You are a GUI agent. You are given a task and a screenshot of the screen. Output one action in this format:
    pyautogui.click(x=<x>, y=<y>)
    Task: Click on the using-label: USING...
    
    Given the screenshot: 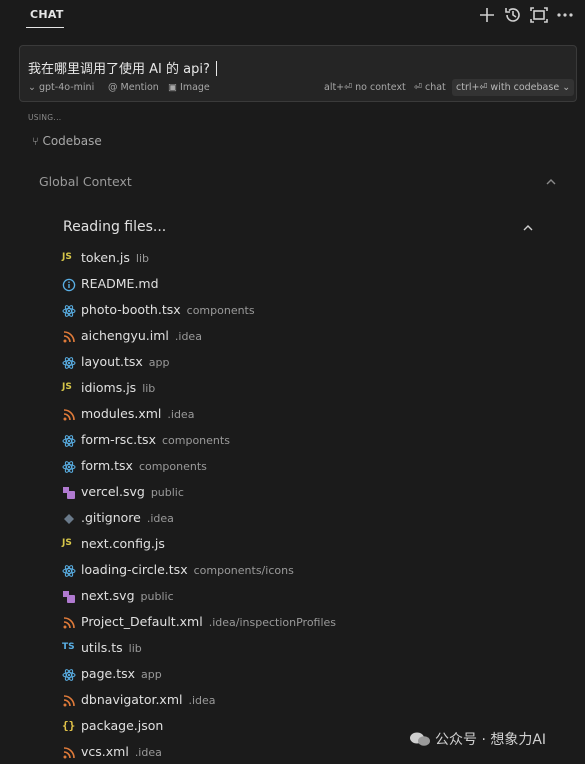 What is the action you would take?
    pyautogui.click(x=45, y=117)
    